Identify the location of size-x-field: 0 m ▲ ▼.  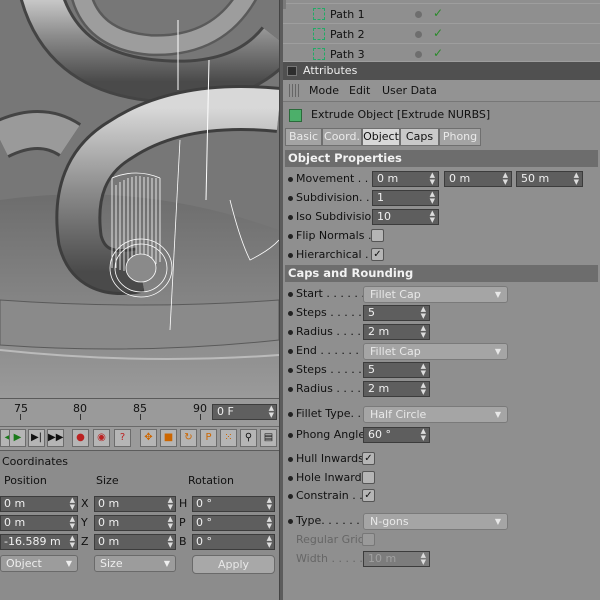
(135, 504).